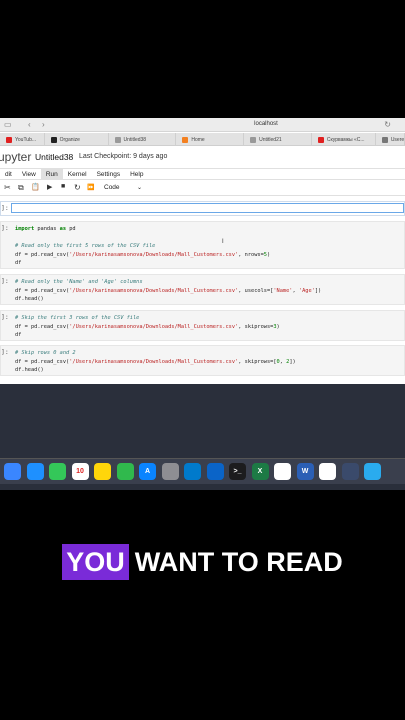 The image size is (405, 720). Describe the element at coordinates (35, 471) in the screenshot. I see `safari-icon` at that location.